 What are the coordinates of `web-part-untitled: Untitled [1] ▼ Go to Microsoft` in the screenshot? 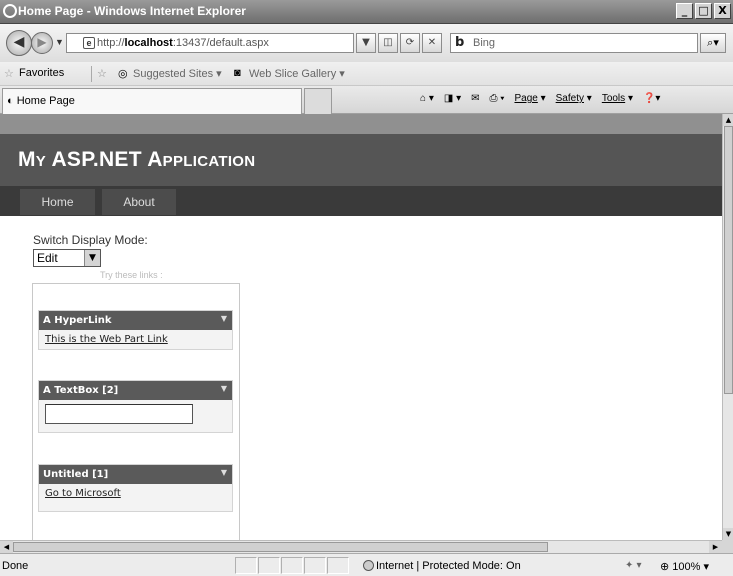 It's located at (135, 488).